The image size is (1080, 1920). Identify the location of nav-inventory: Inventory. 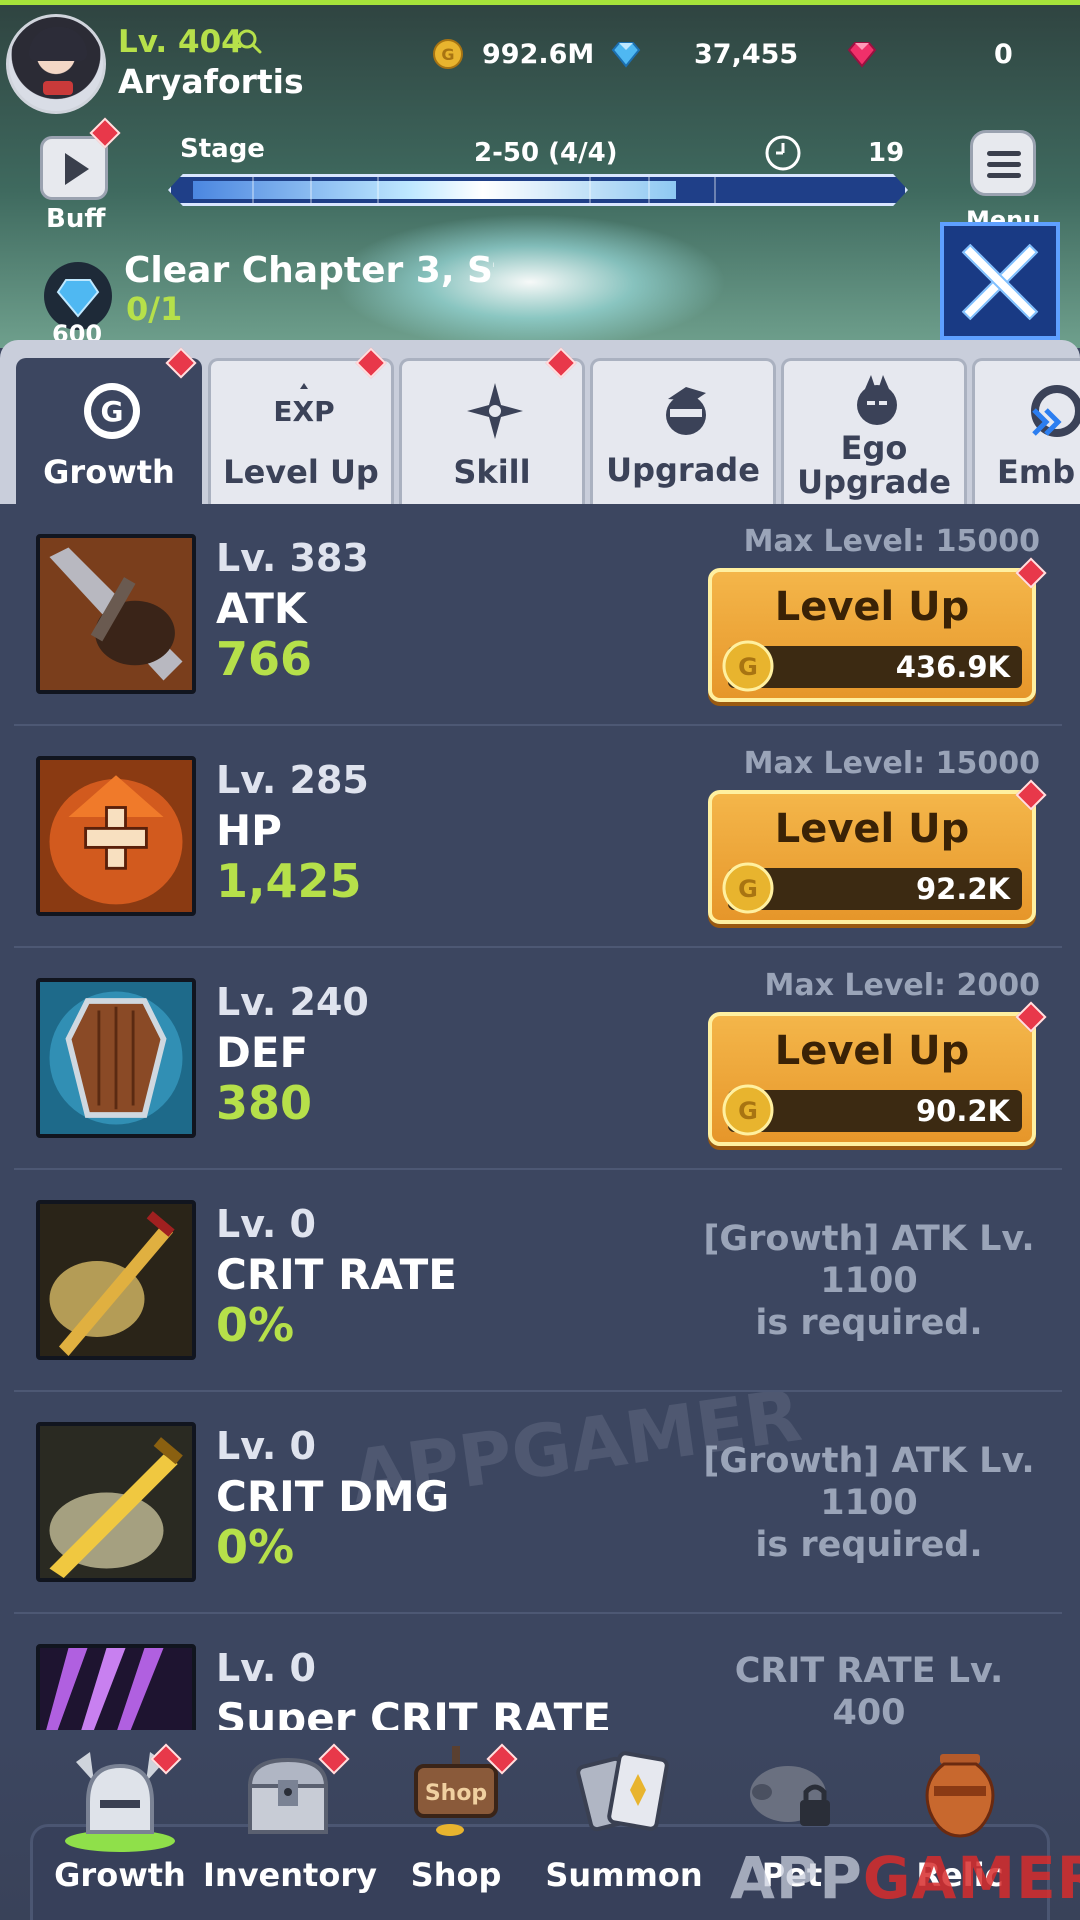
(290, 1825).